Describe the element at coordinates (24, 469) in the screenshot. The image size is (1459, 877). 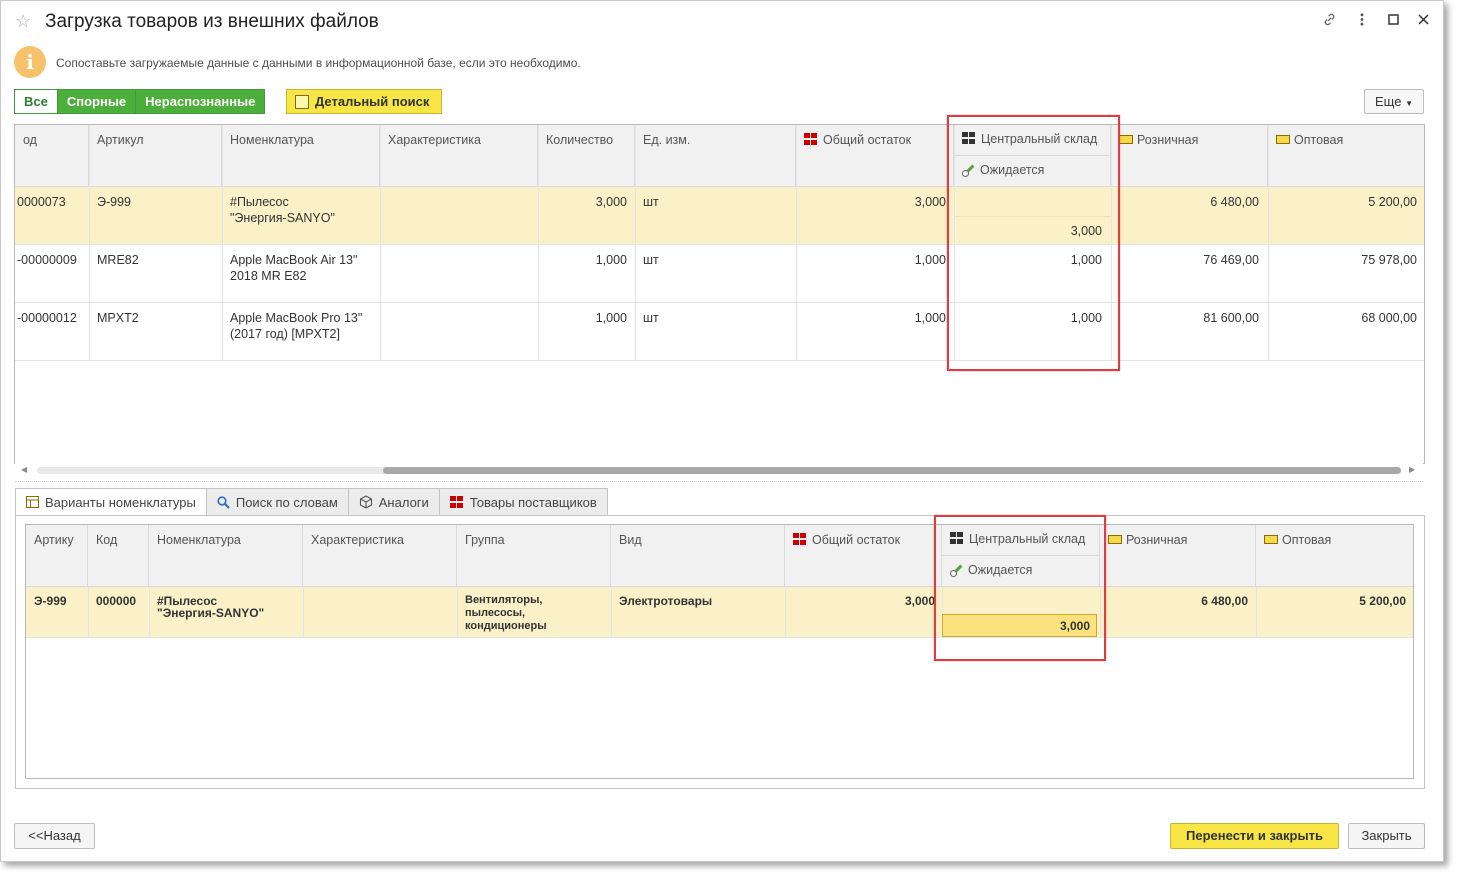
I see `scroll-left-icon: ◀` at that location.